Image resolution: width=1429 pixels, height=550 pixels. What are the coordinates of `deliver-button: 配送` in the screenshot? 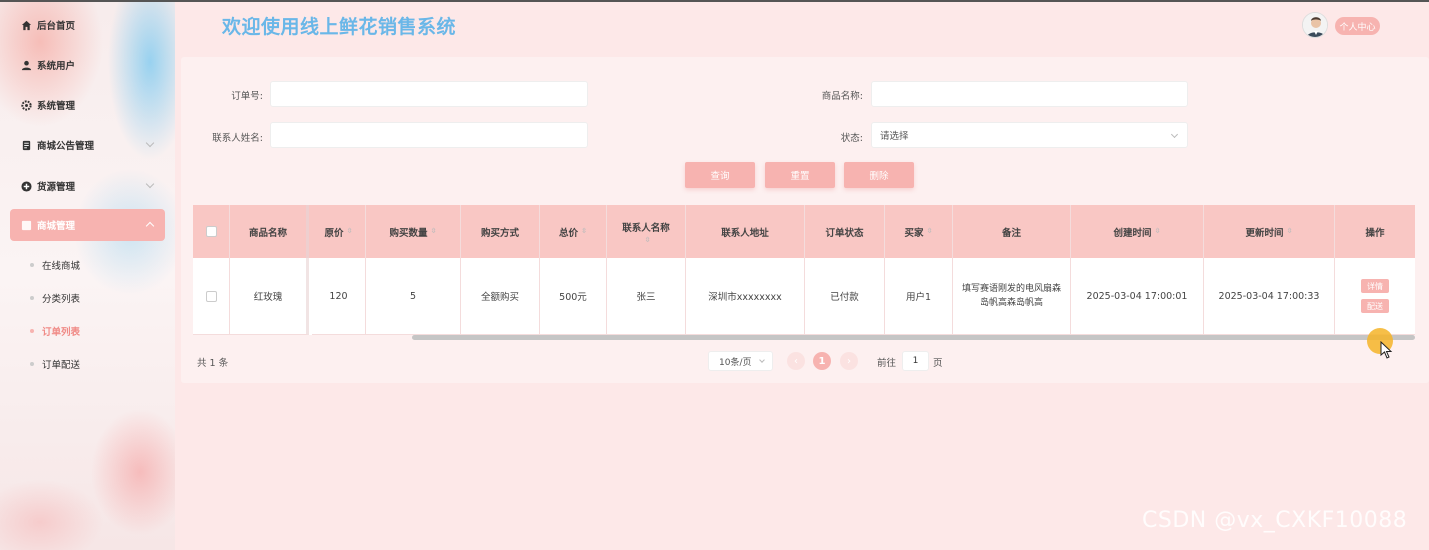 It's located at (1375, 306).